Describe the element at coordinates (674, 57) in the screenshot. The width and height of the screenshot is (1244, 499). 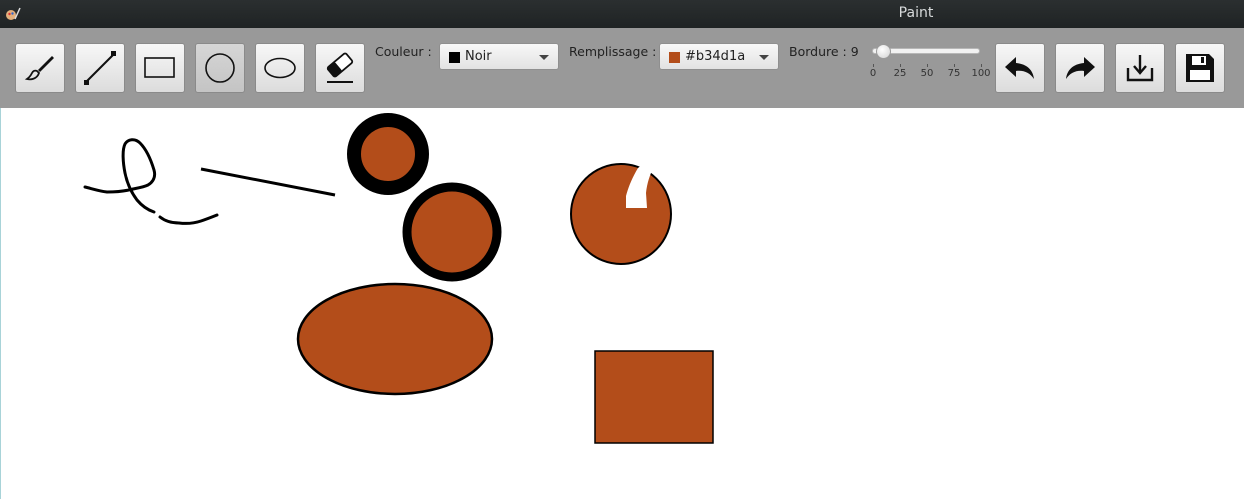
I see `fill-swatch` at that location.